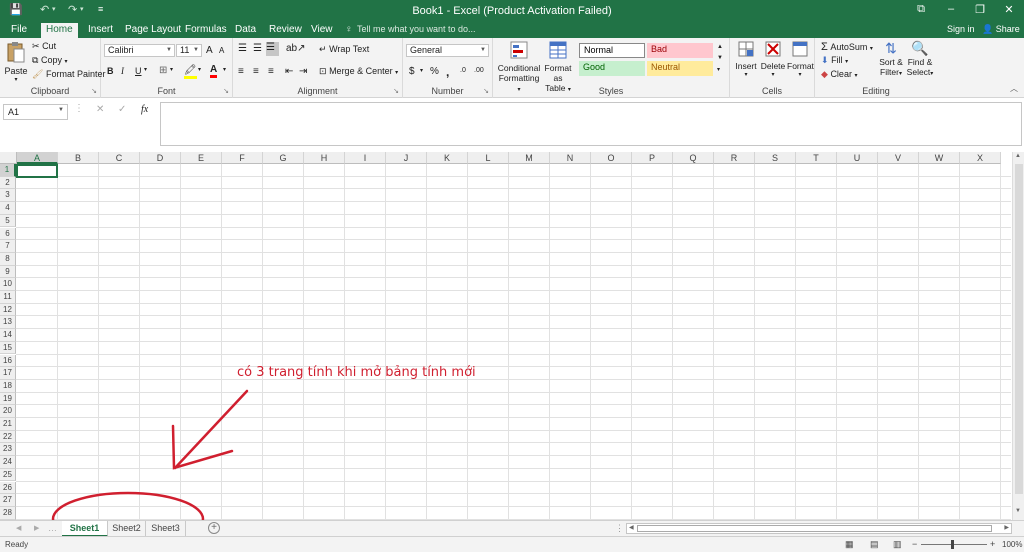 The width and height of the screenshot is (1024, 552). Describe the element at coordinates (570, 158) in the screenshot. I see `column-header: N` at that location.